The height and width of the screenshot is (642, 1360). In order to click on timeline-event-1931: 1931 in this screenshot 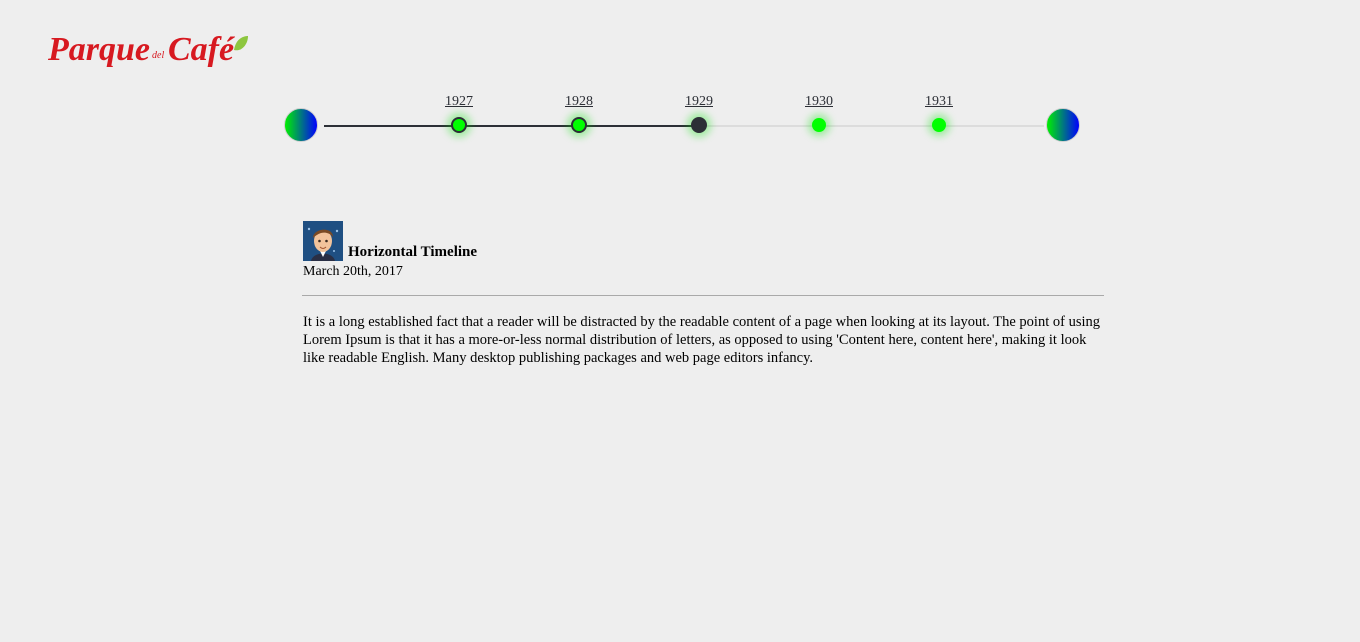, I will do `click(939, 112)`.